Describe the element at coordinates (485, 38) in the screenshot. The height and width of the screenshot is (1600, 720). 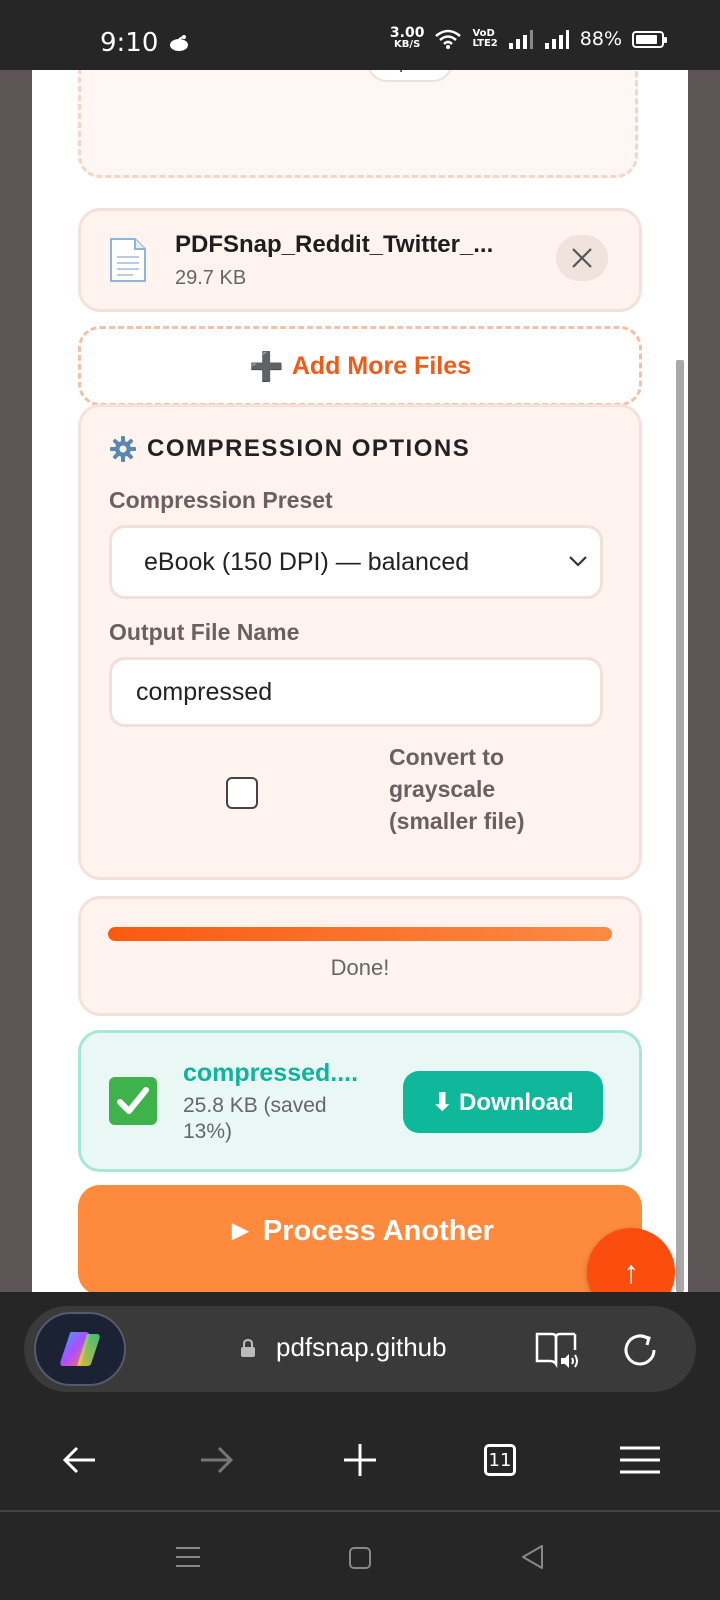
I see `volte-indicator: VoD LTE2` at that location.